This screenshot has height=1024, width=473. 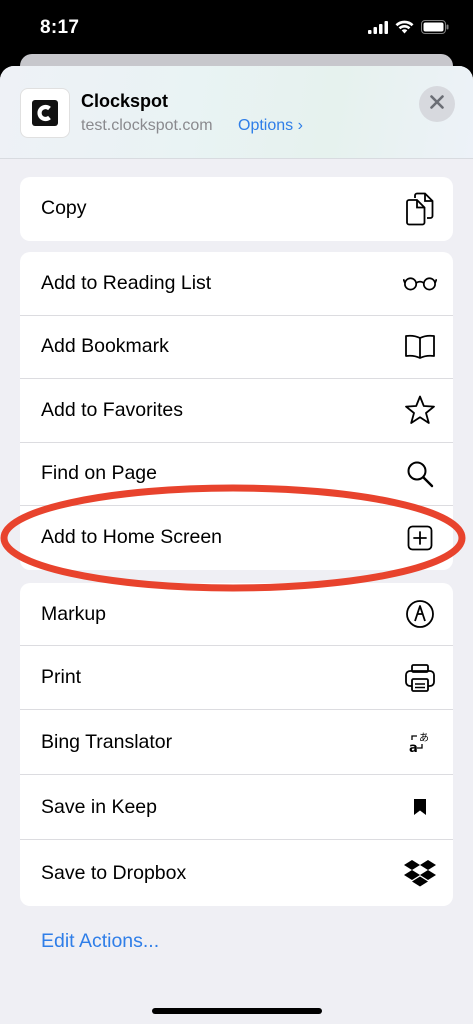 I want to click on app-icon, so click(x=45, y=113).